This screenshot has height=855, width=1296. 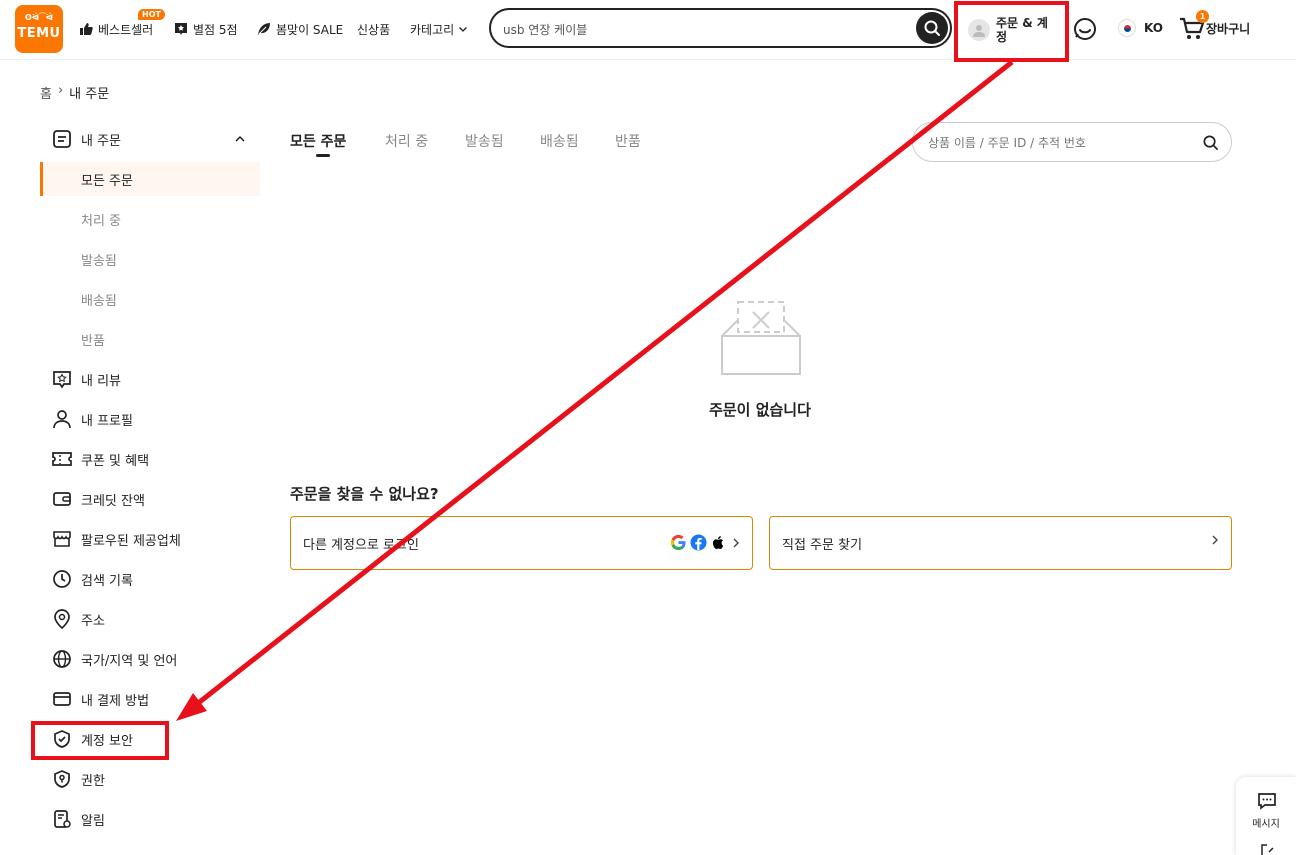 What do you see at coordinates (1266, 824) in the screenshot?
I see `message-widget-label: 메시지` at bounding box center [1266, 824].